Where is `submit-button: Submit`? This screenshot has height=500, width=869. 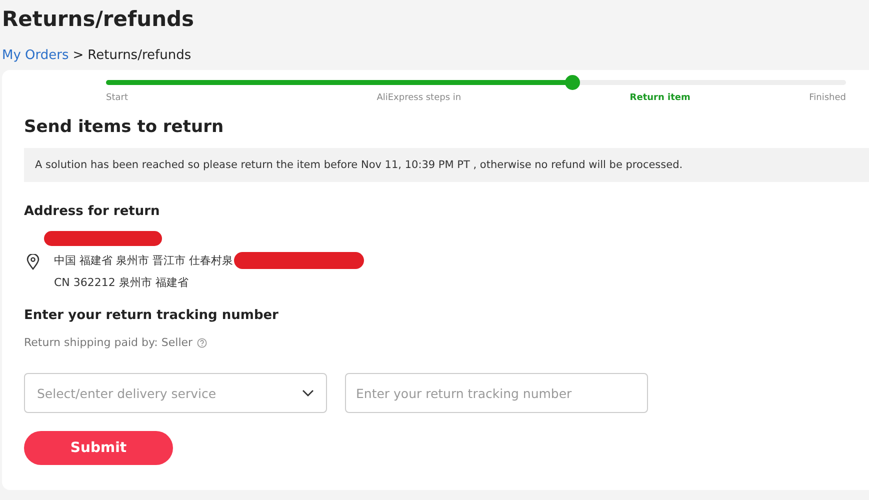
submit-button: Submit is located at coordinates (98, 448).